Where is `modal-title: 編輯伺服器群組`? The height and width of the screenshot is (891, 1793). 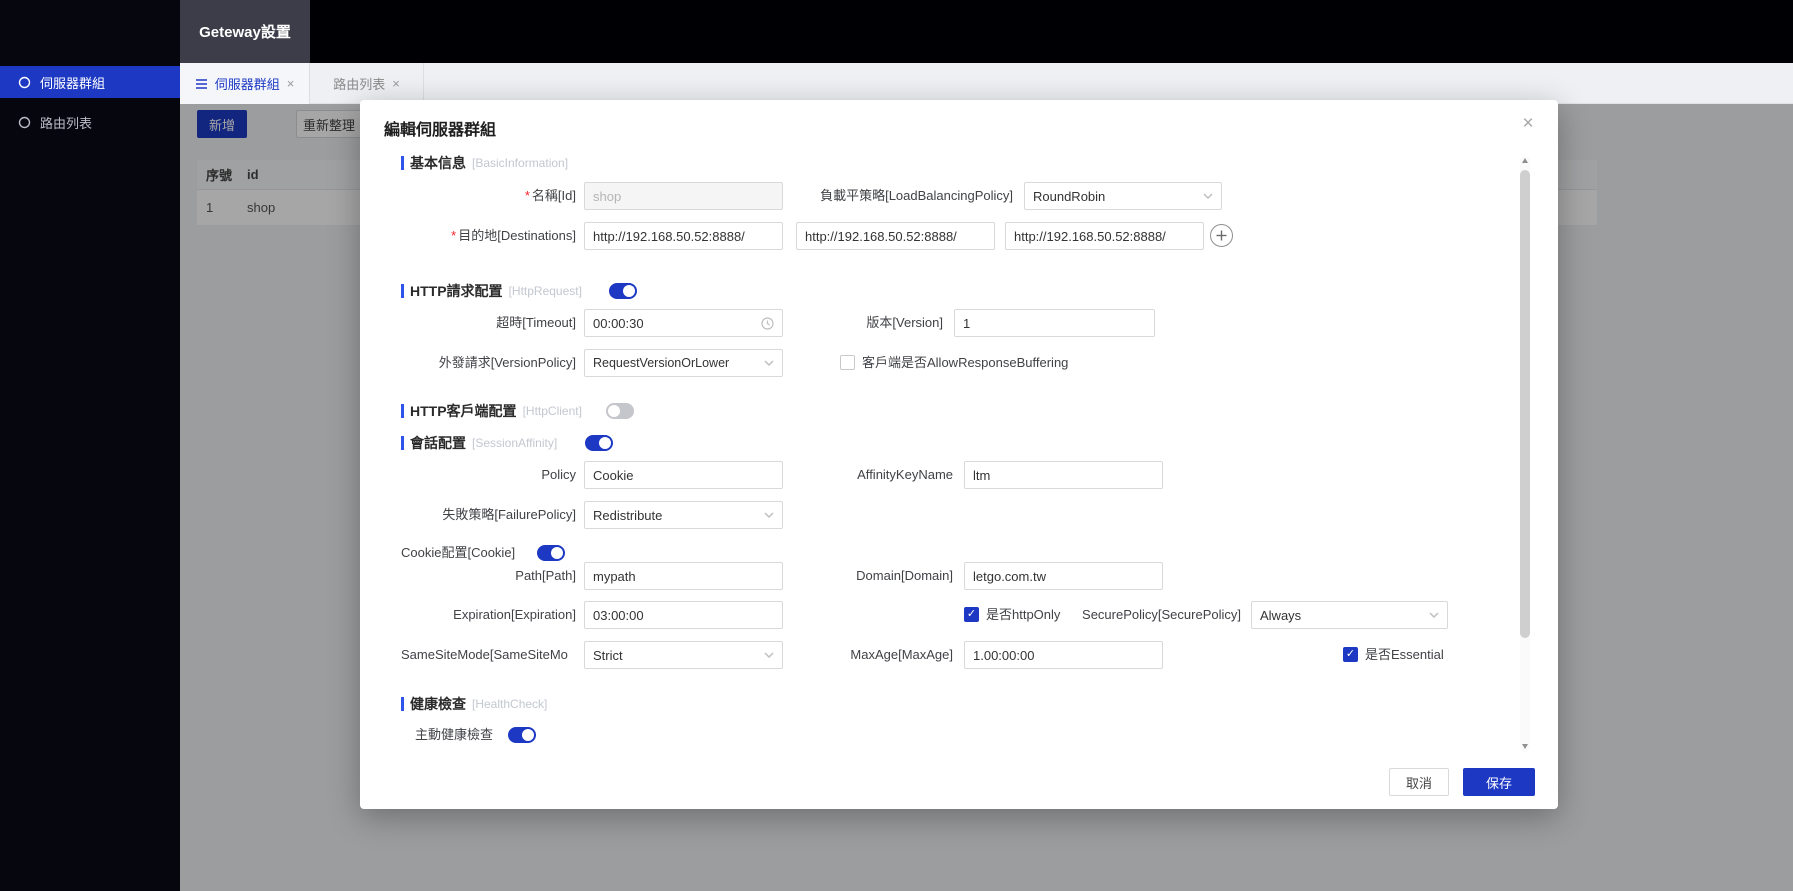 modal-title: 編輯伺服器群組 is located at coordinates (440, 130).